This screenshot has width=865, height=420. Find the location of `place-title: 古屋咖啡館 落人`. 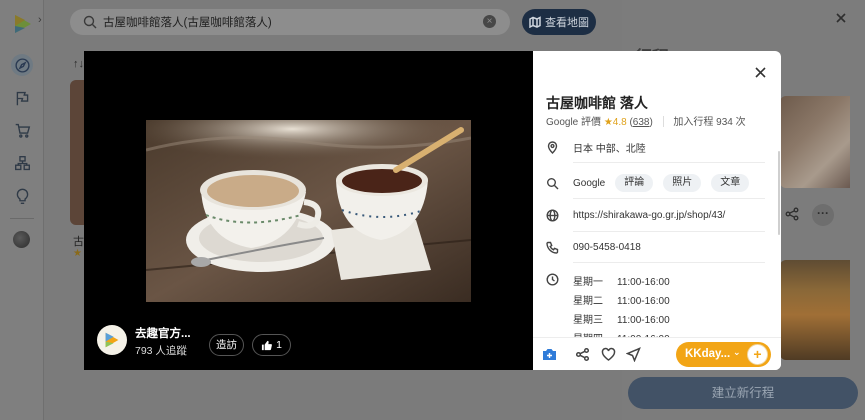

place-title: 古屋咖啡館 落人 is located at coordinates (597, 103).